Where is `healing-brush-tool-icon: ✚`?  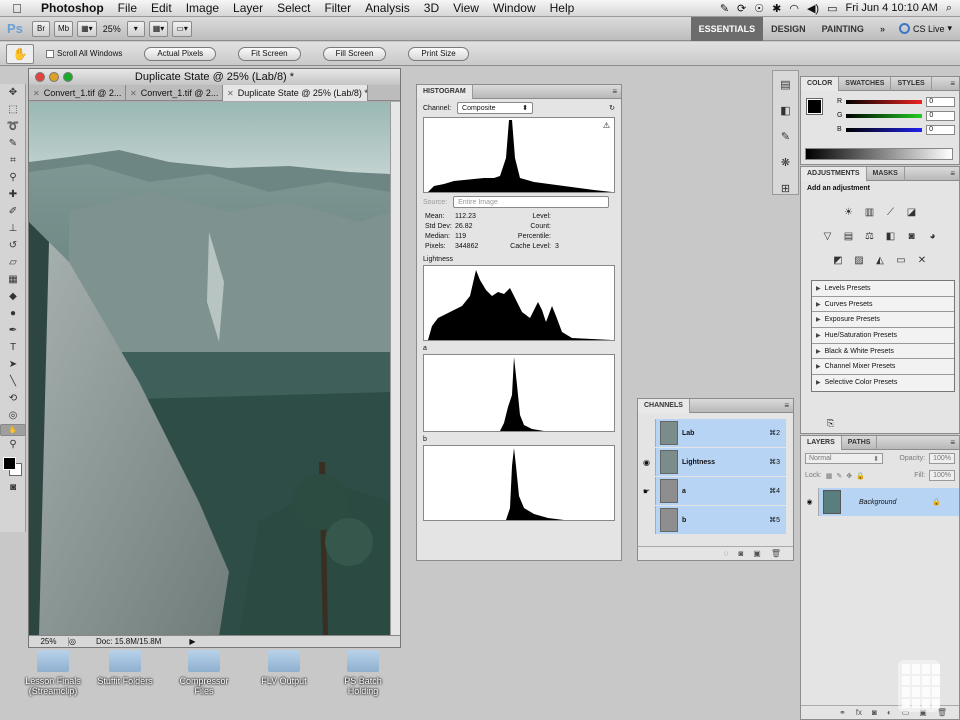
healing-brush-tool-icon: ✚ is located at coordinates (13, 194).